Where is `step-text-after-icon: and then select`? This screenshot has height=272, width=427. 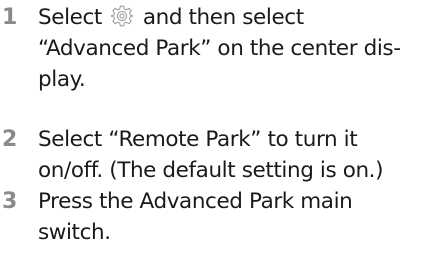 step-text-after-icon: and then select is located at coordinates (223, 17).